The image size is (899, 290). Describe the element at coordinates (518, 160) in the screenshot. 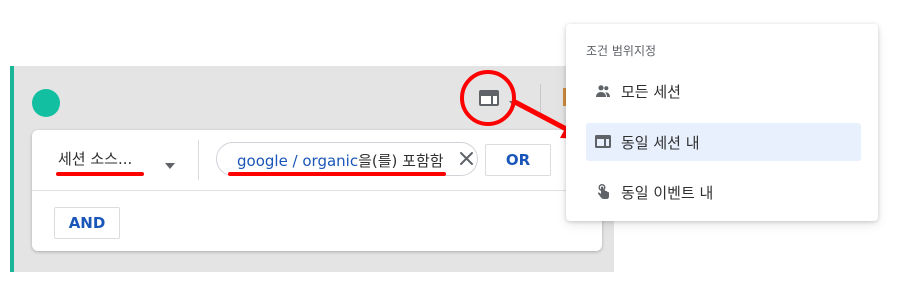

I see `or-button: OR` at that location.